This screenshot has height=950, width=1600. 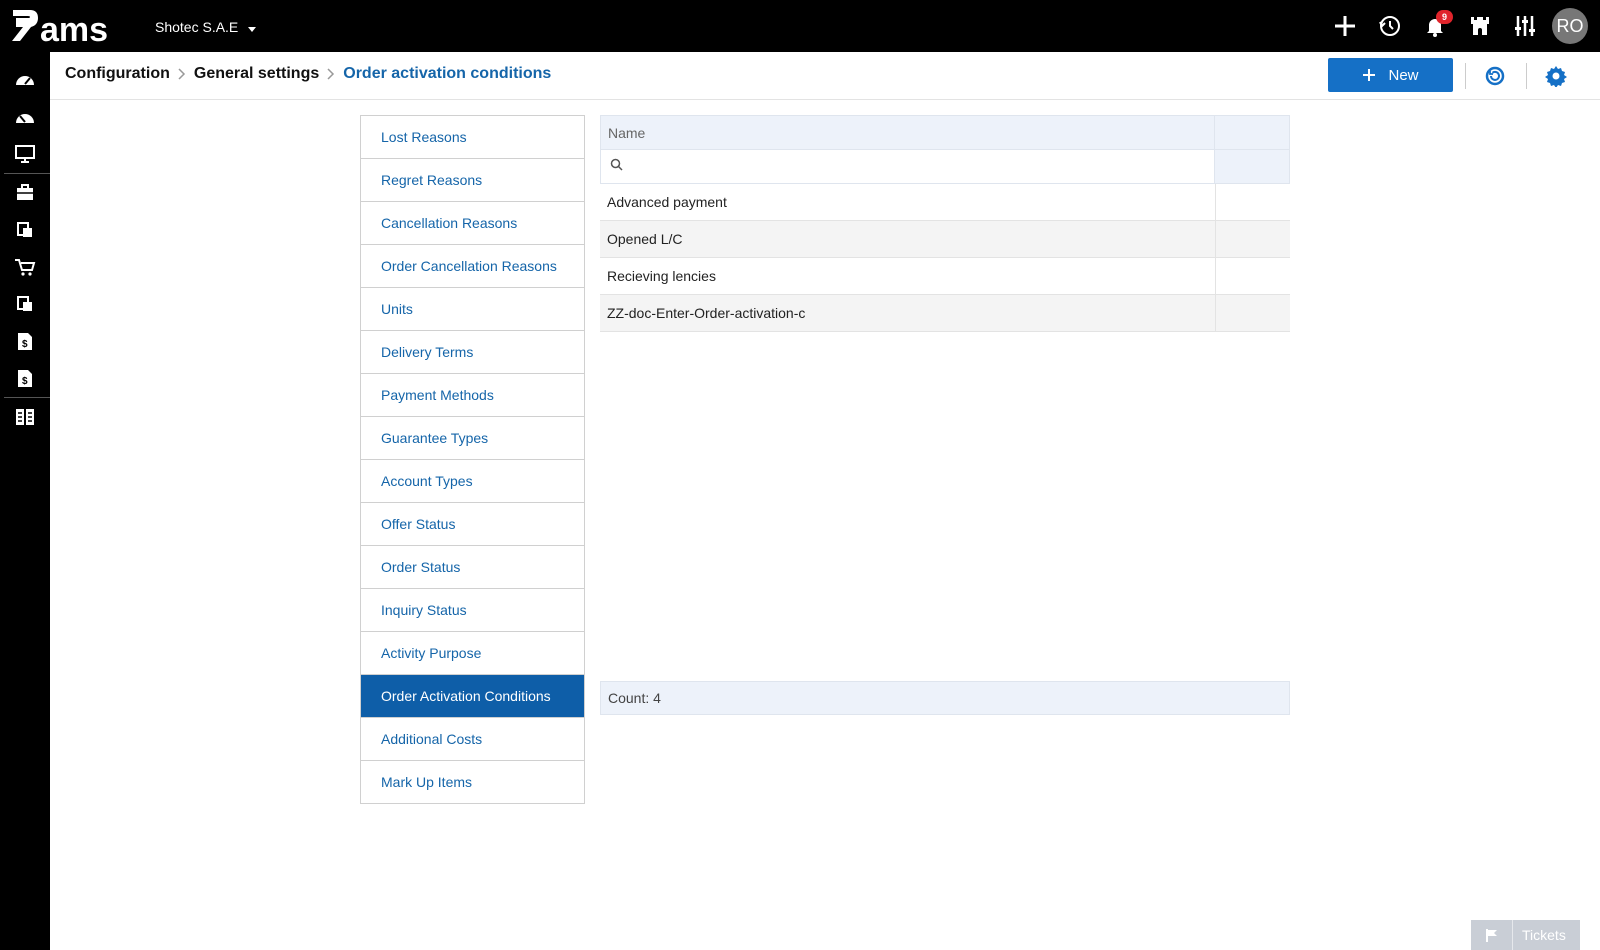 I want to click on left-rail: $ $, so click(x=25, y=501).